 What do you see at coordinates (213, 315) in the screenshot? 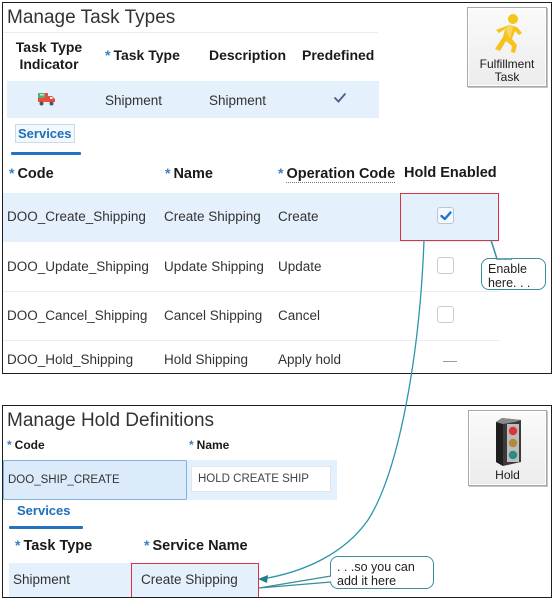
I see `service-name-cell: Cancel Shipping` at bounding box center [213, 315].